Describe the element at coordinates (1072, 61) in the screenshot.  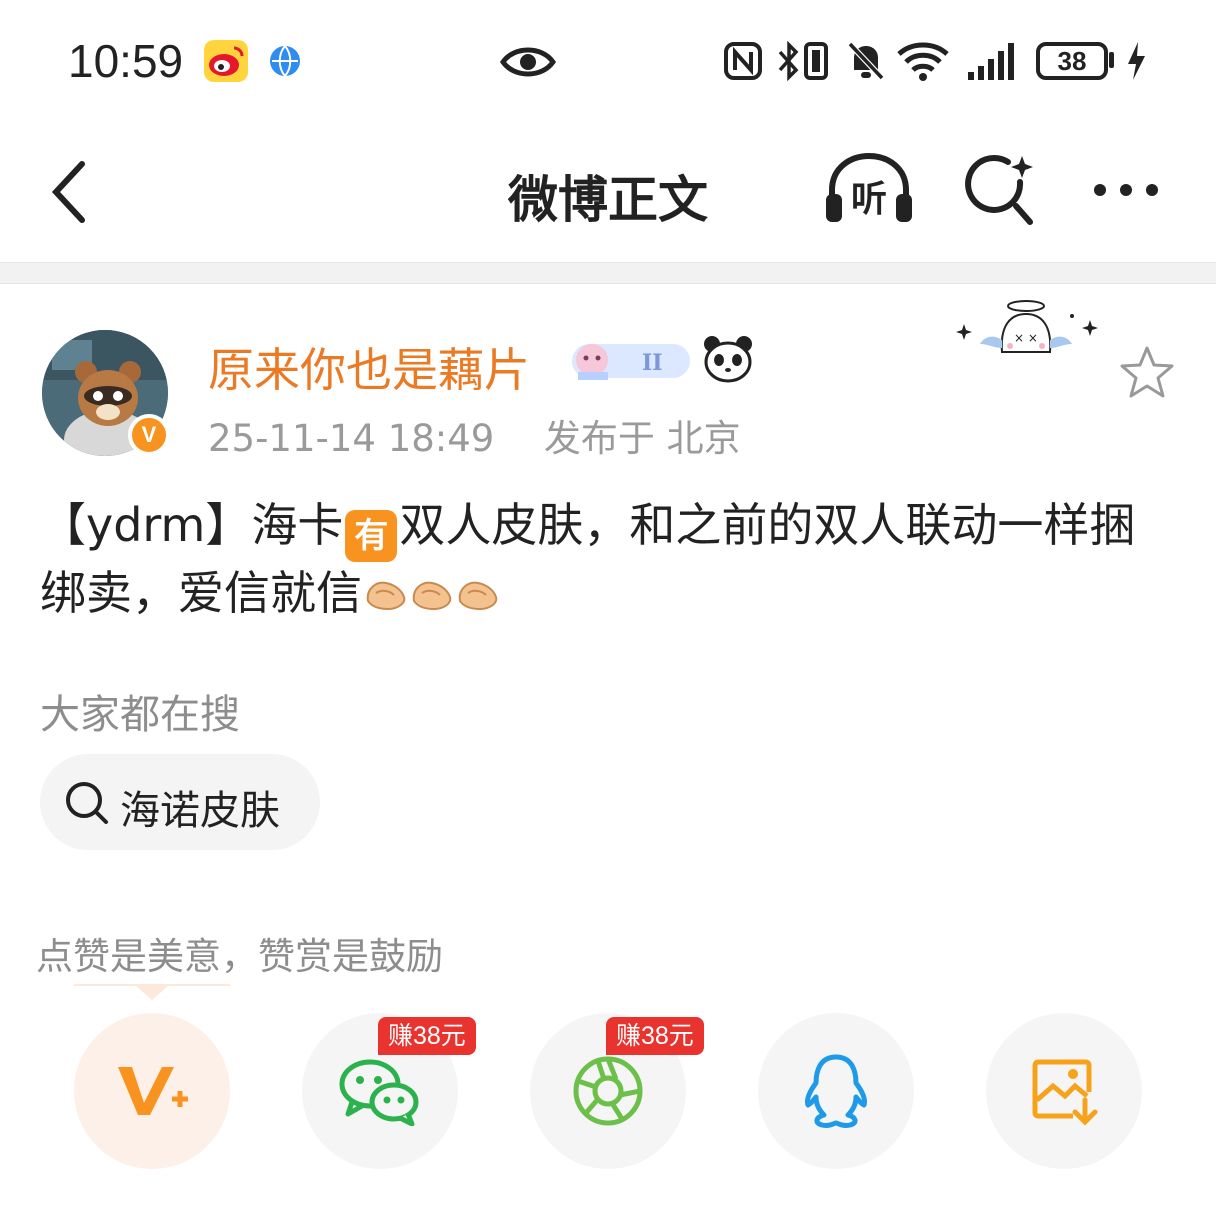
I see `battery-level: 38` at that location.